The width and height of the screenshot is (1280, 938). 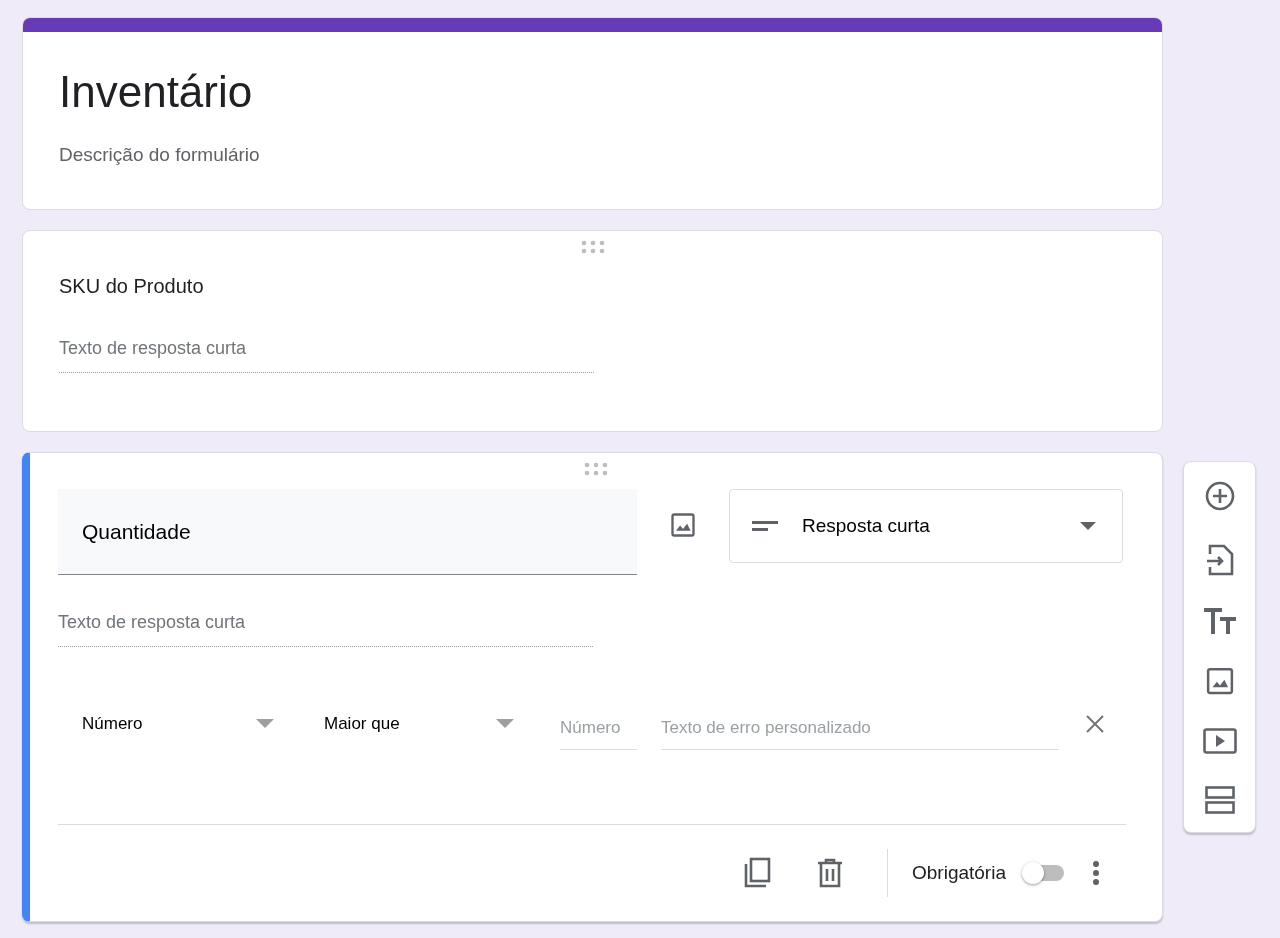 I want to click on validation-condition-dropdown: Maior que, so click(x=419, y=723).